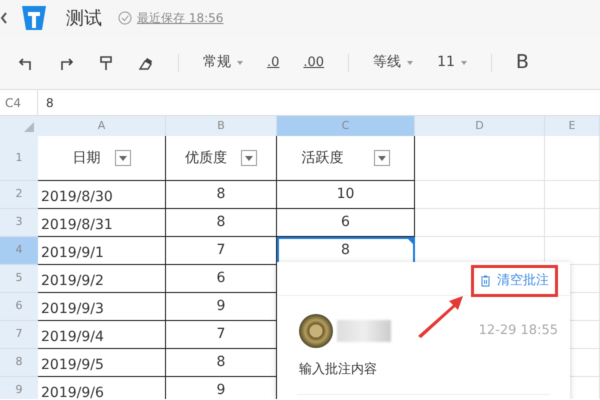 The image size is (600, 400). I want to click on row-header: 6, so click(19, 307).